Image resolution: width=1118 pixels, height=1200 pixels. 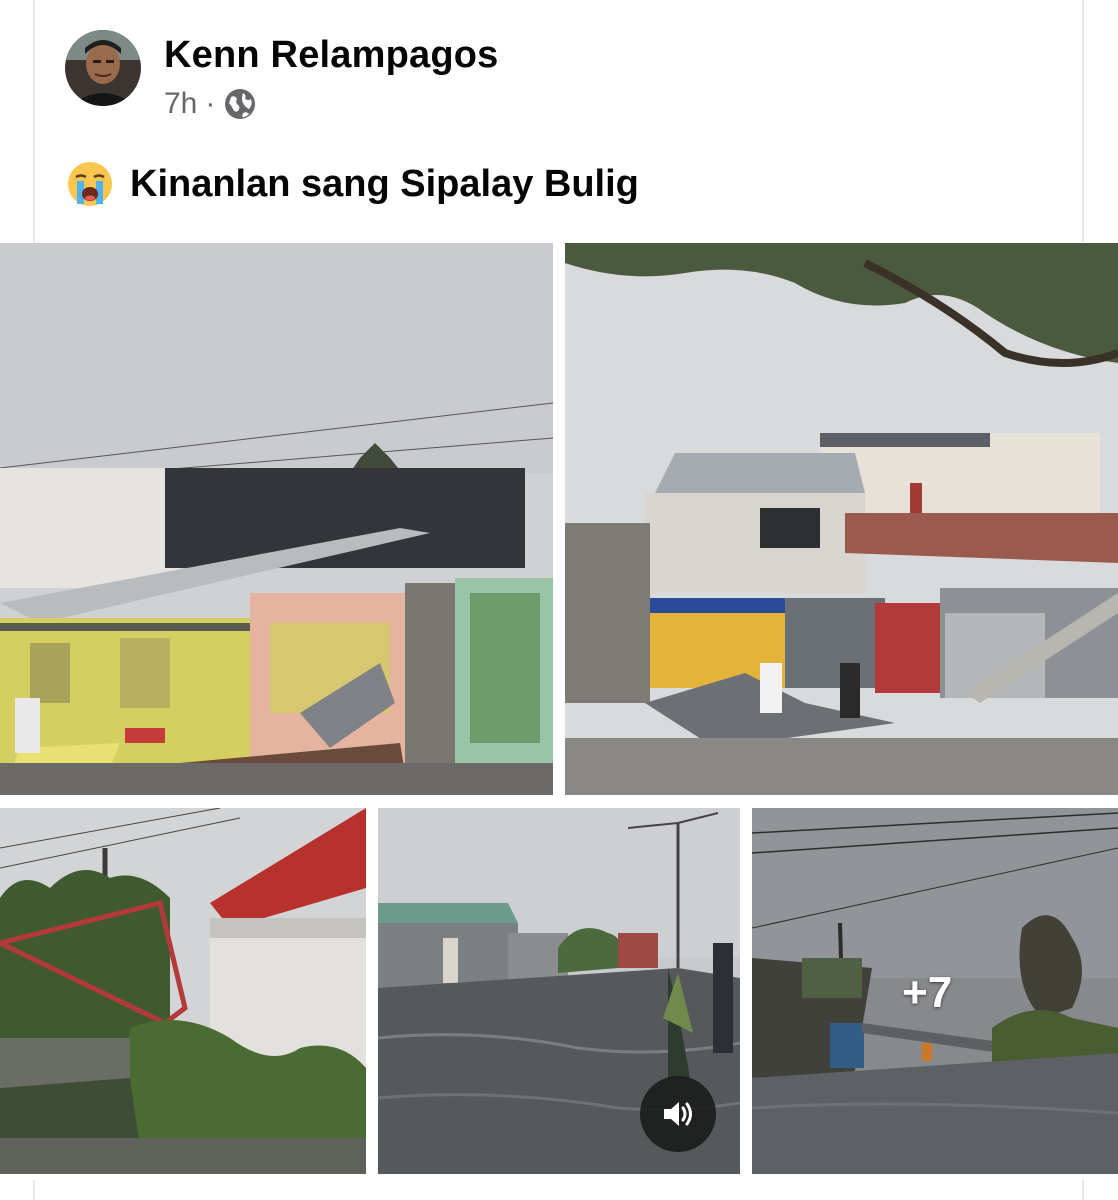 I want to click on avatar, so click(x=103, y=68).